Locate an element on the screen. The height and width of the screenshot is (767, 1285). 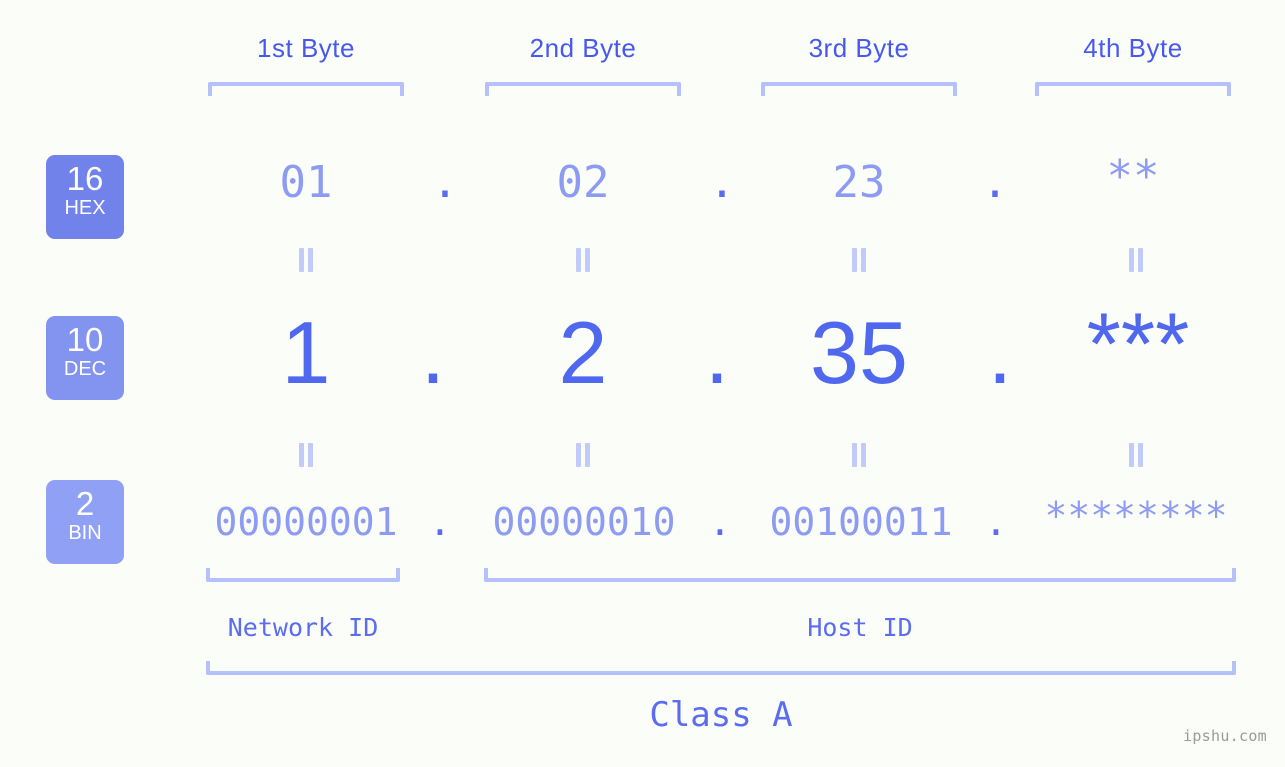
base-badge-dec: 10 DEC is located at coordinates (85, 358).